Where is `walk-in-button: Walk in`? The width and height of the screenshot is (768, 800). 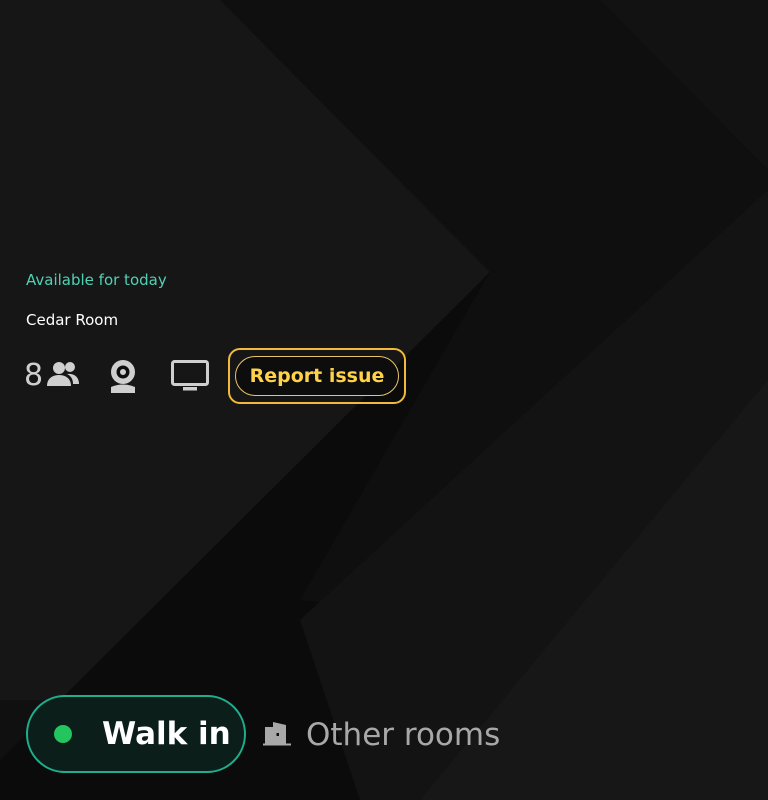 walk-in-button: Walk in is located at coordinates (136, 734).